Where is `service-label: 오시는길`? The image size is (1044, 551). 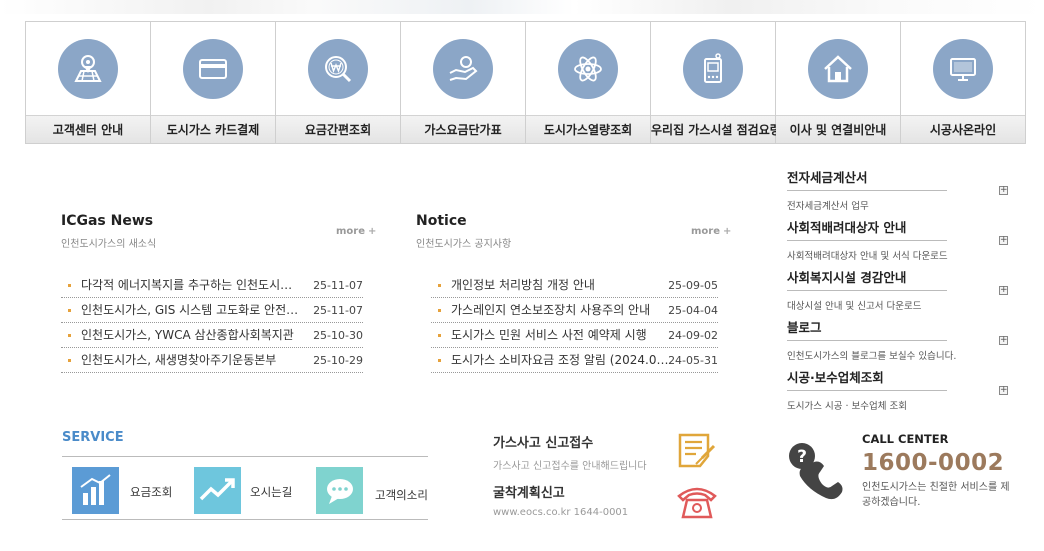
service-label: 오시는길 is located at coordinates (271, 492).